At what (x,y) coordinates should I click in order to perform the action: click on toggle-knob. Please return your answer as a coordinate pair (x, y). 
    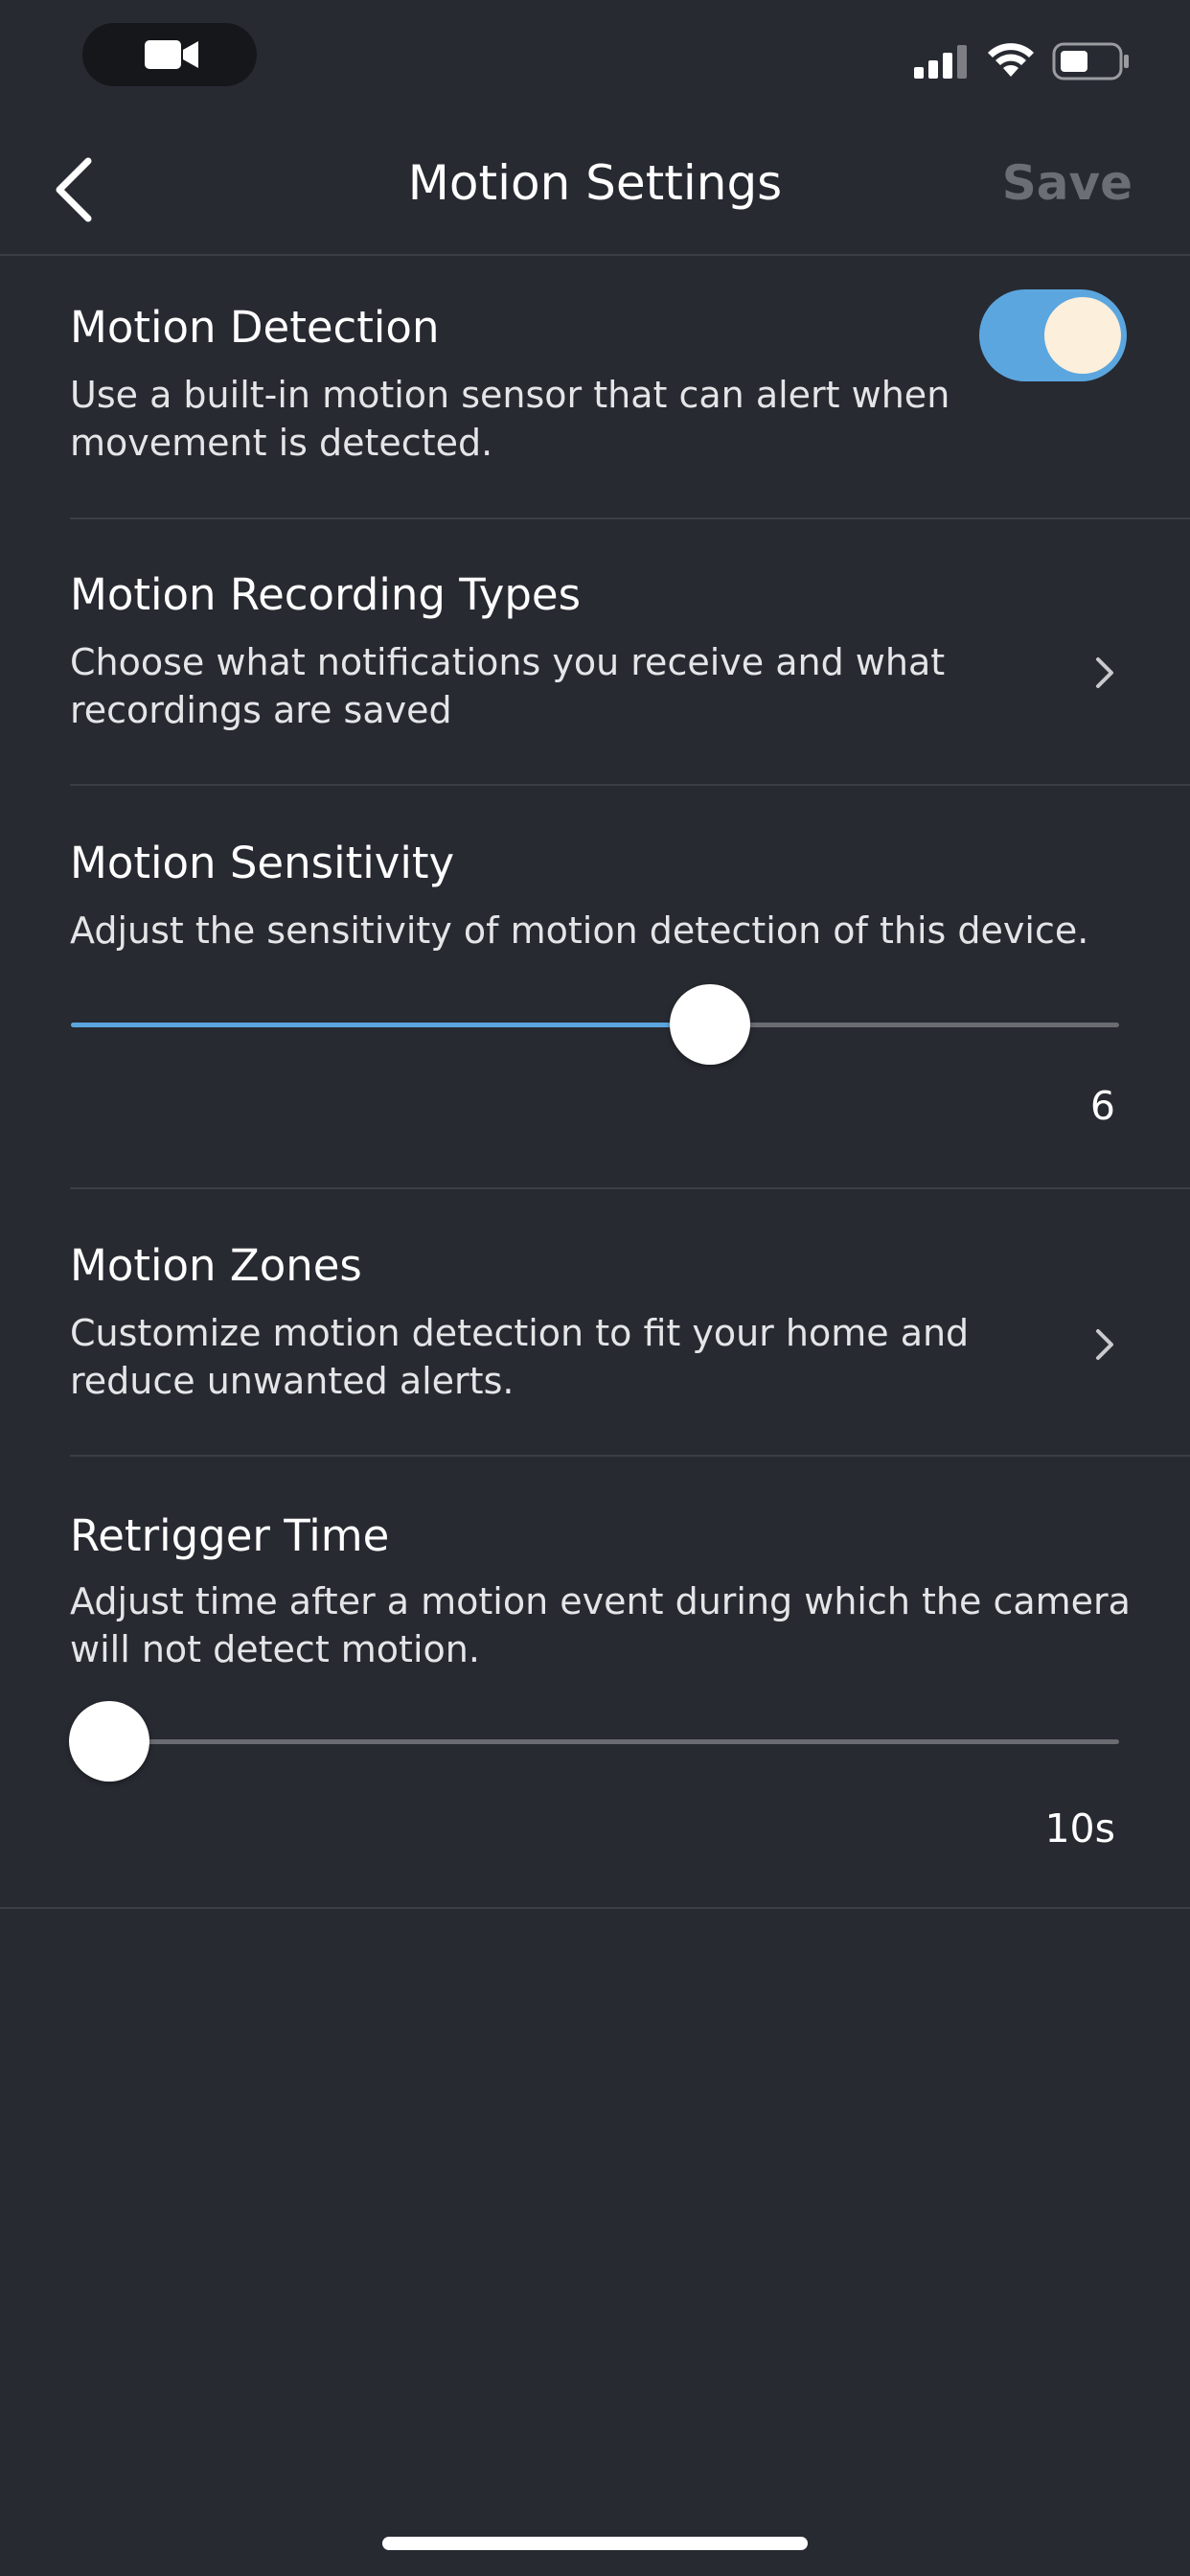
    Looking at the image, I should click on (1082, 335).